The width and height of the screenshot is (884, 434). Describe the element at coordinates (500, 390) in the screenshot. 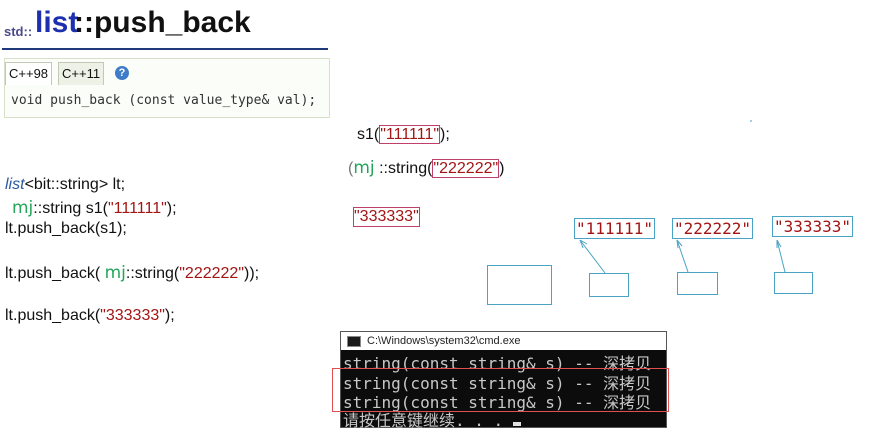

I see `highlight-box` at that location.